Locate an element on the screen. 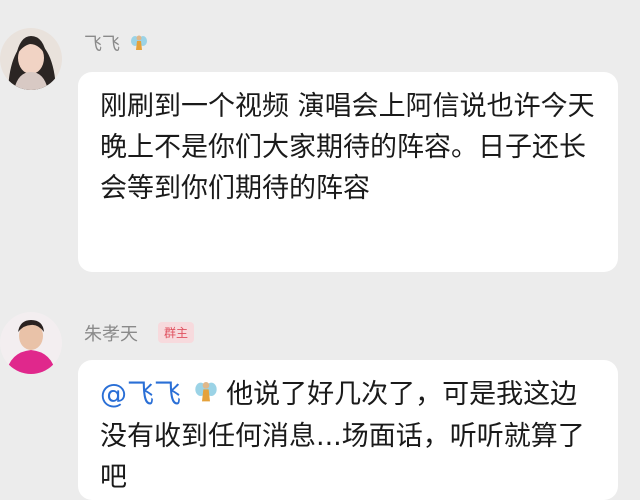  group-owner-badge: 群主 is located at coordinates (176, 332).